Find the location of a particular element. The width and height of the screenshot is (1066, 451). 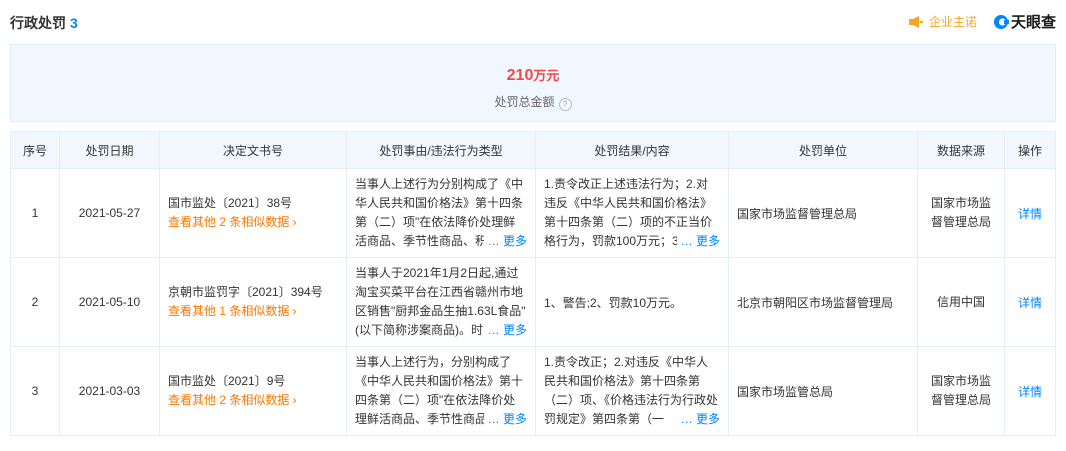

help-icon: ? is located at coordinates (565, 104).